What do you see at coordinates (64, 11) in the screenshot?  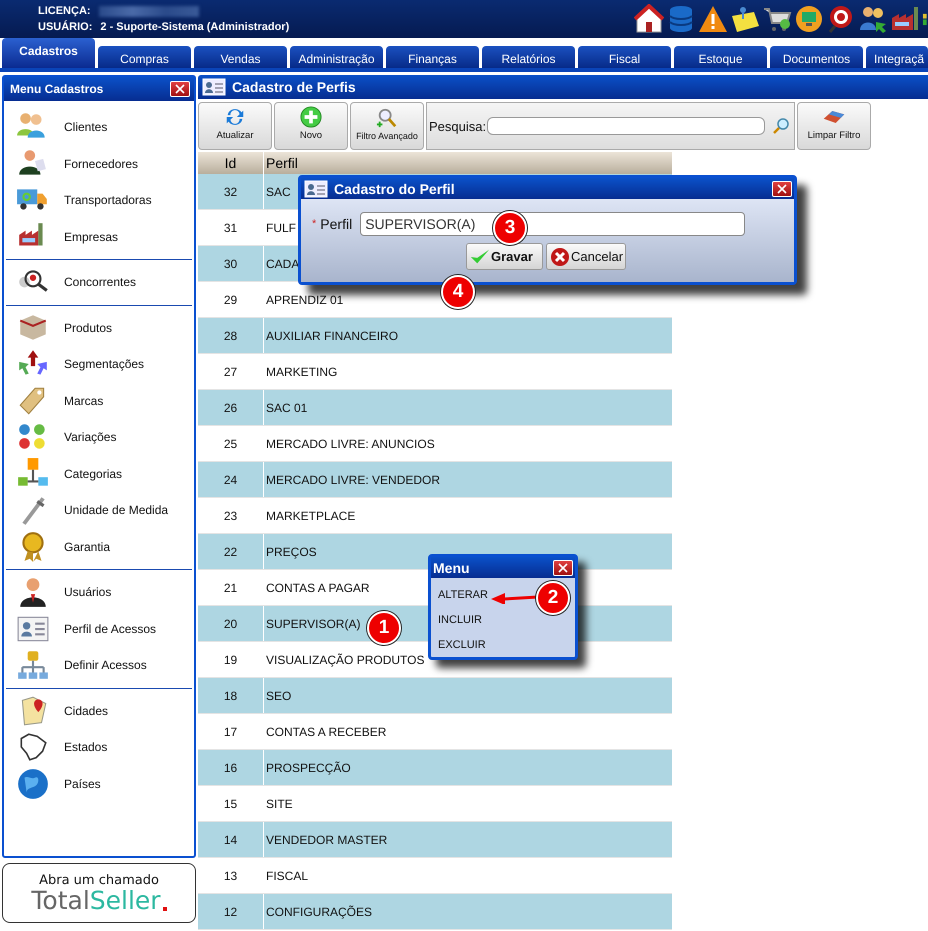 I see `license-label: LICENÇA:` at bounding box center [64, 11].